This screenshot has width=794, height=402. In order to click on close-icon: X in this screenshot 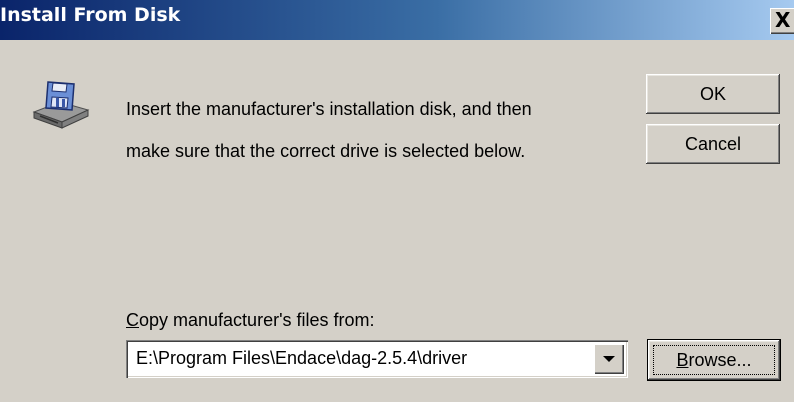, I will do `click(783, 20)`.